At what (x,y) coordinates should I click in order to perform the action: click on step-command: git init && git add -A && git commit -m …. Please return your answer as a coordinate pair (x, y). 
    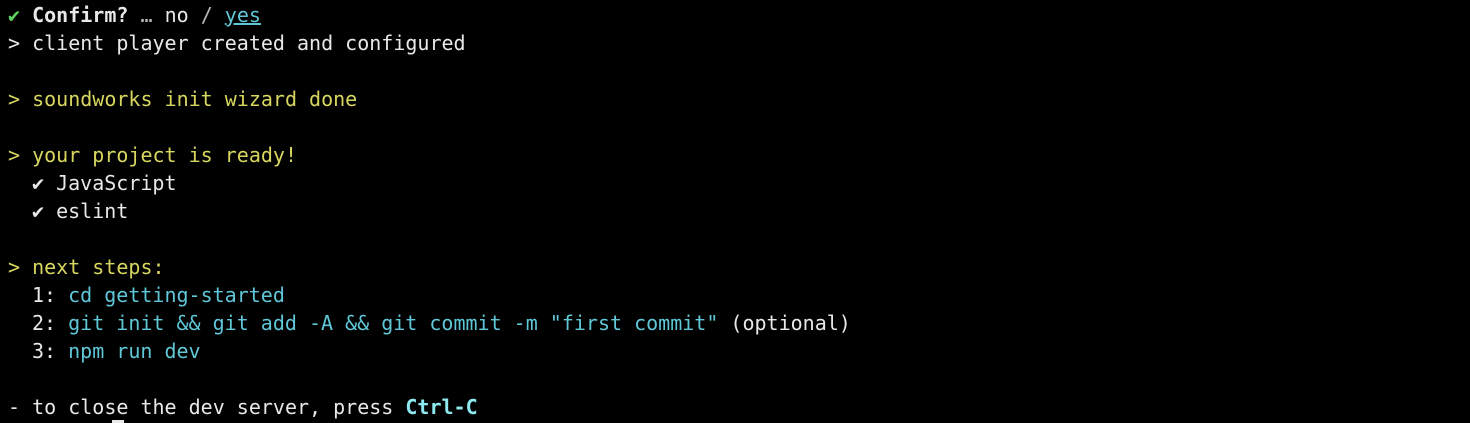
    Looking at the image, I should click on (393, 323).